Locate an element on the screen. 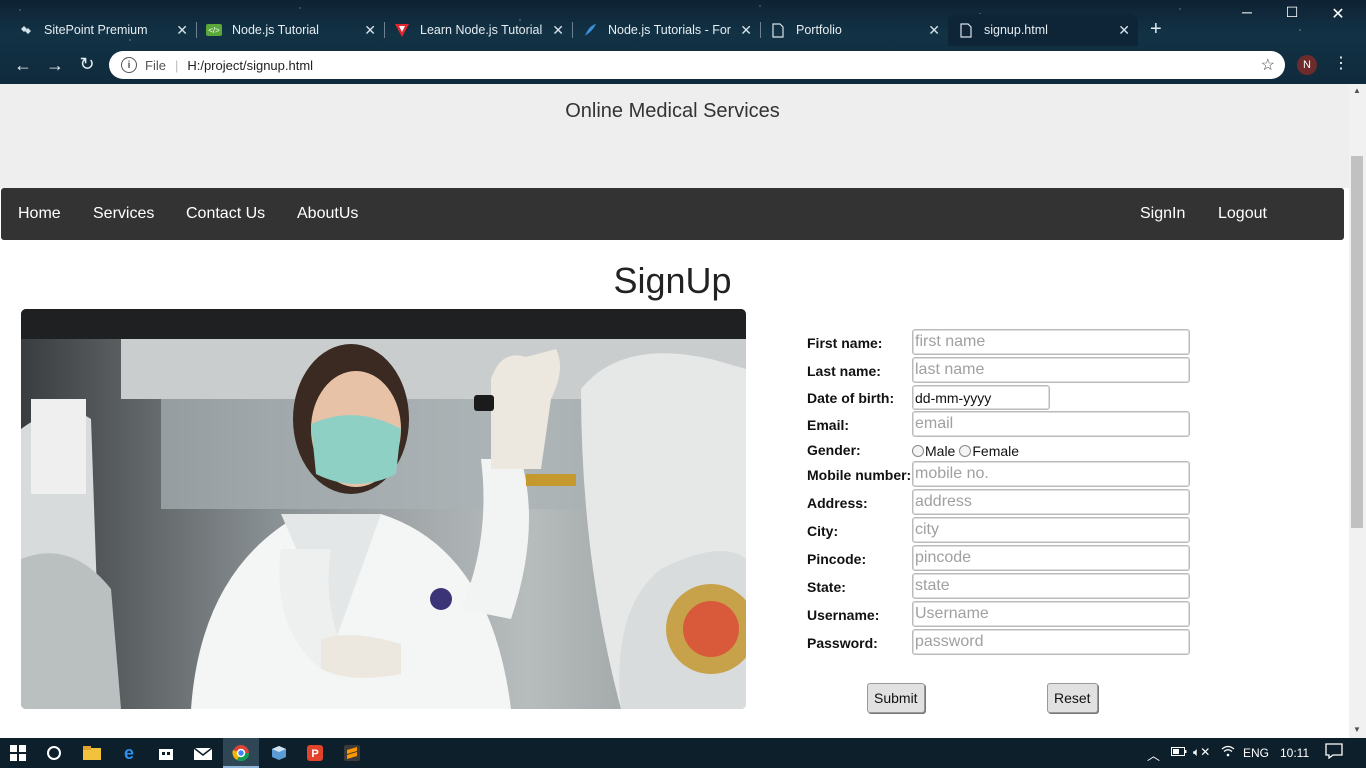  scroll-up-icon: ▲ is located at coordinates (1357, 90).